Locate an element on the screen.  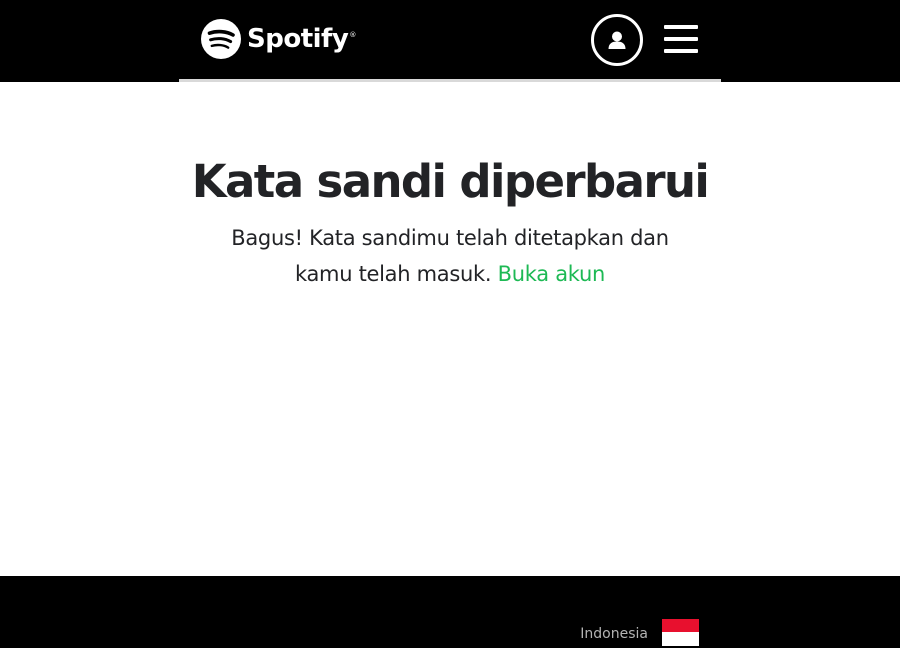
footer: Indonesia is located at coordinates (450, 612).